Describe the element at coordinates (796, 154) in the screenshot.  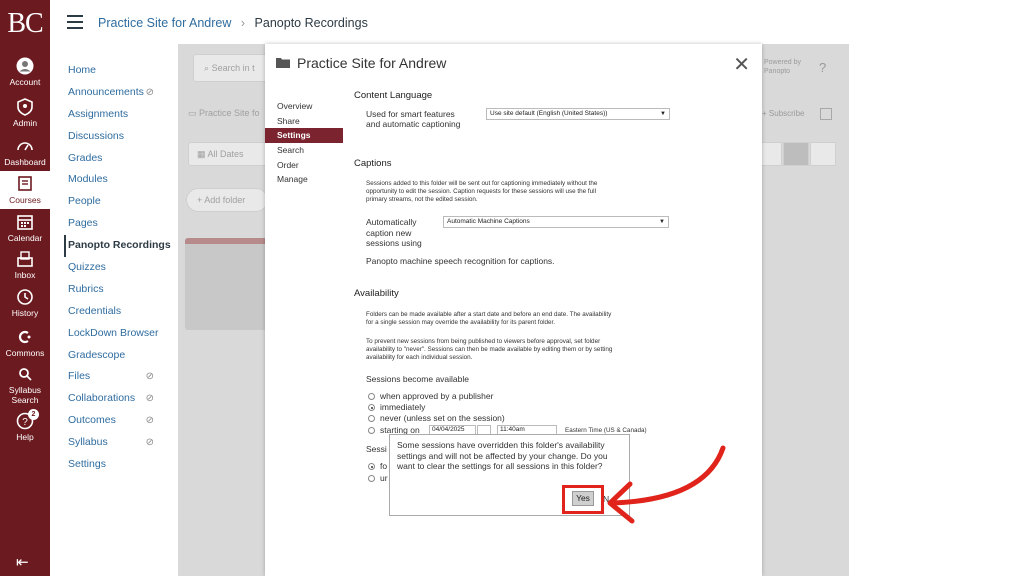
I see `background-view-detail-icon` at that location.